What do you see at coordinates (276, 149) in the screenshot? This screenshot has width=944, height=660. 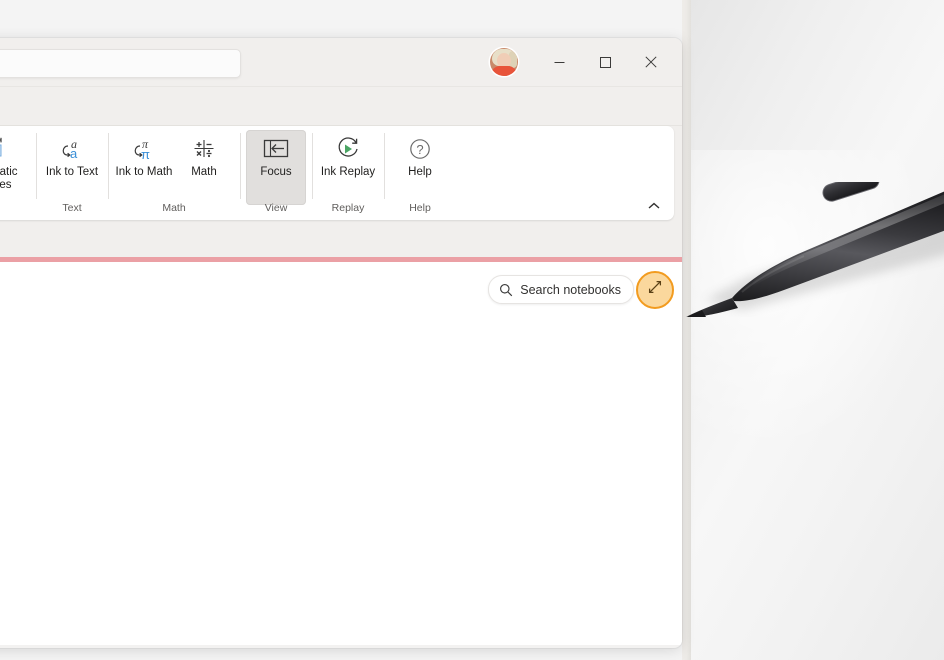 I see `focus-icon` at bounding box center [276, 149].